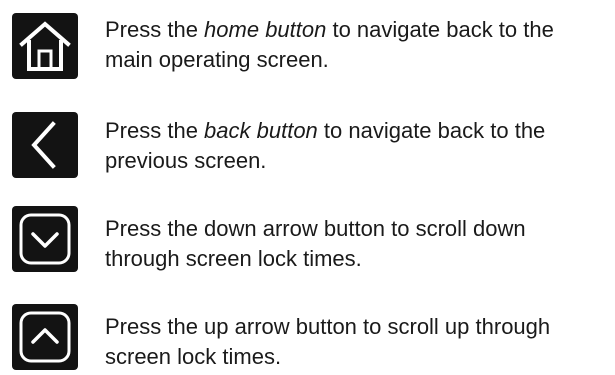 This screenshot has width=615, height=375. What do you see at coordinates (45, 145) in the screenshot?
I see `back-chevron-icon` at bounding box center [45, 145].